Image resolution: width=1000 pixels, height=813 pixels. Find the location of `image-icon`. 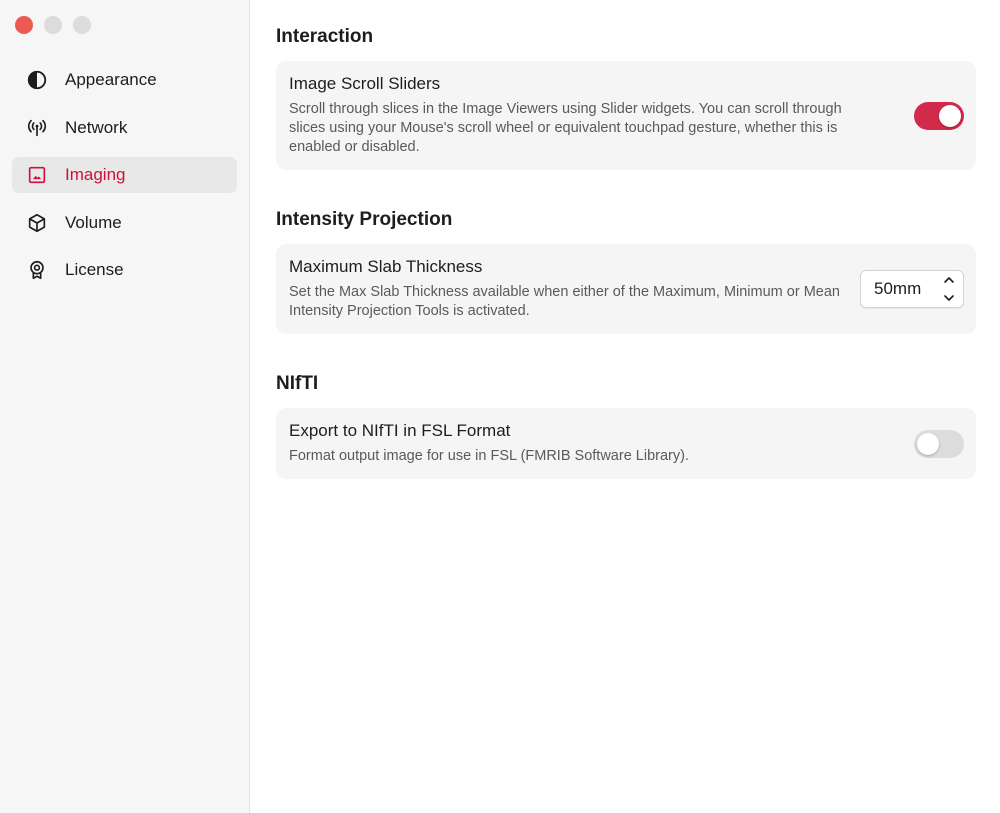

image-icon is located at coordinates (37, 175).